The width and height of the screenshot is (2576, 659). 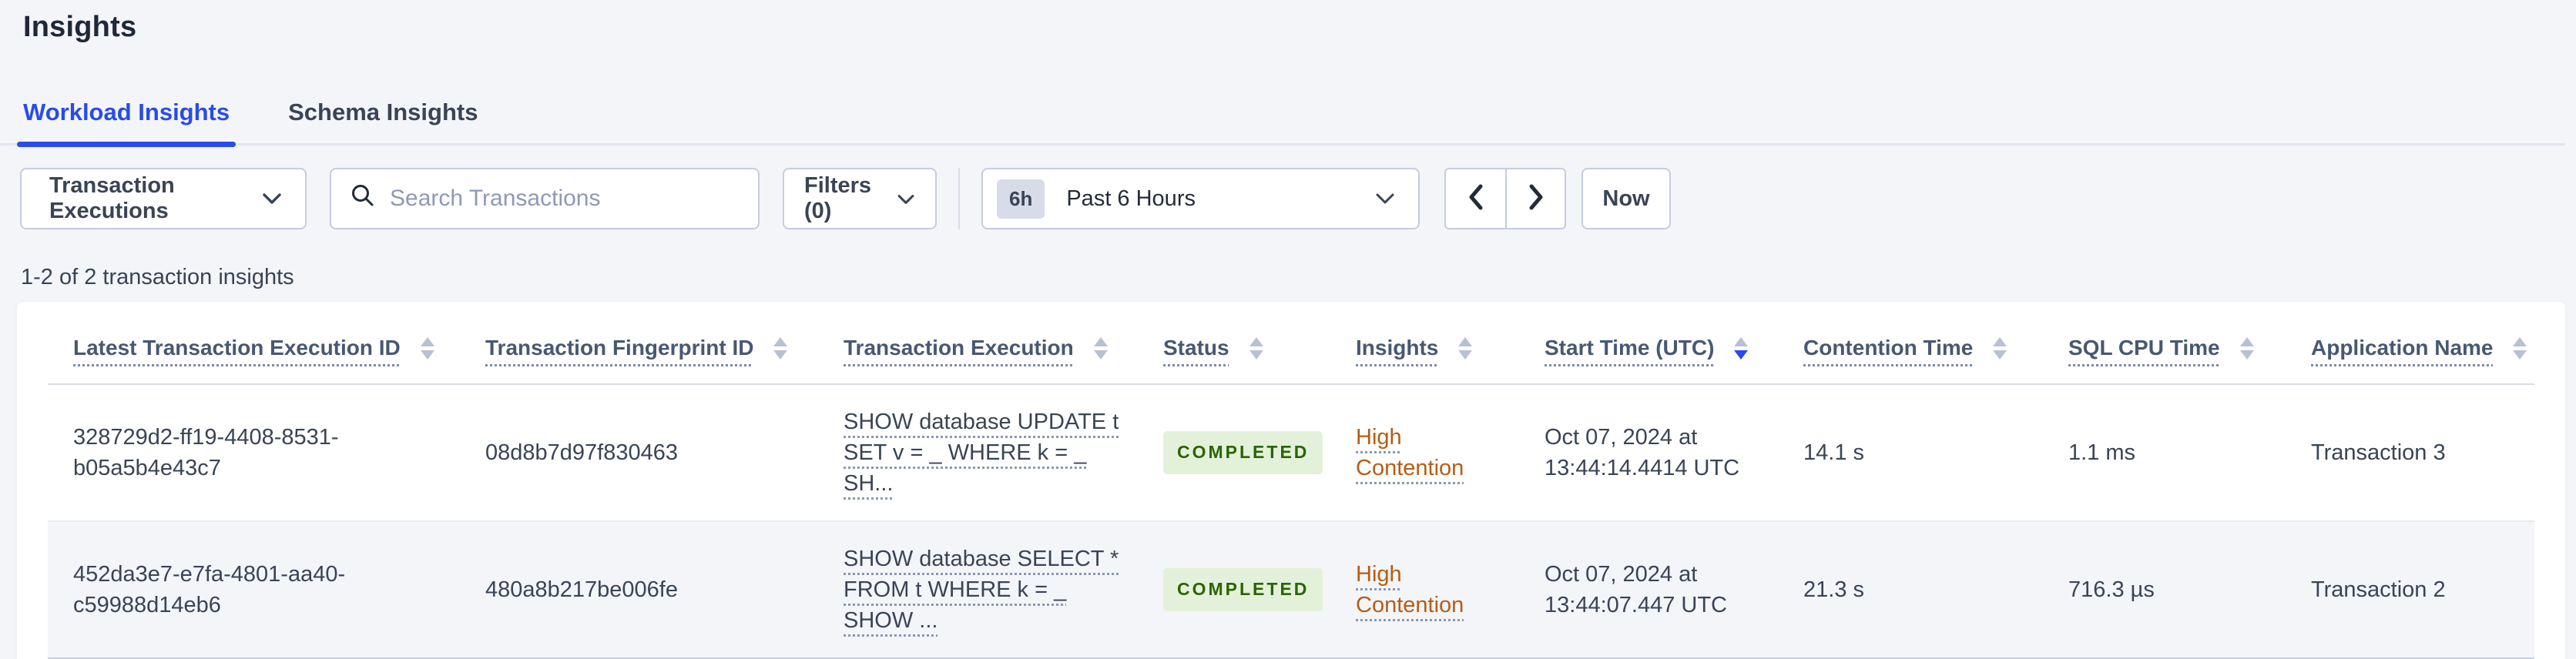 What do you see at coordinates (157, 277) in the screenshot?
I see `results-summary: 1-2 of 2 transaction insights` at bounding box center [157, 277].